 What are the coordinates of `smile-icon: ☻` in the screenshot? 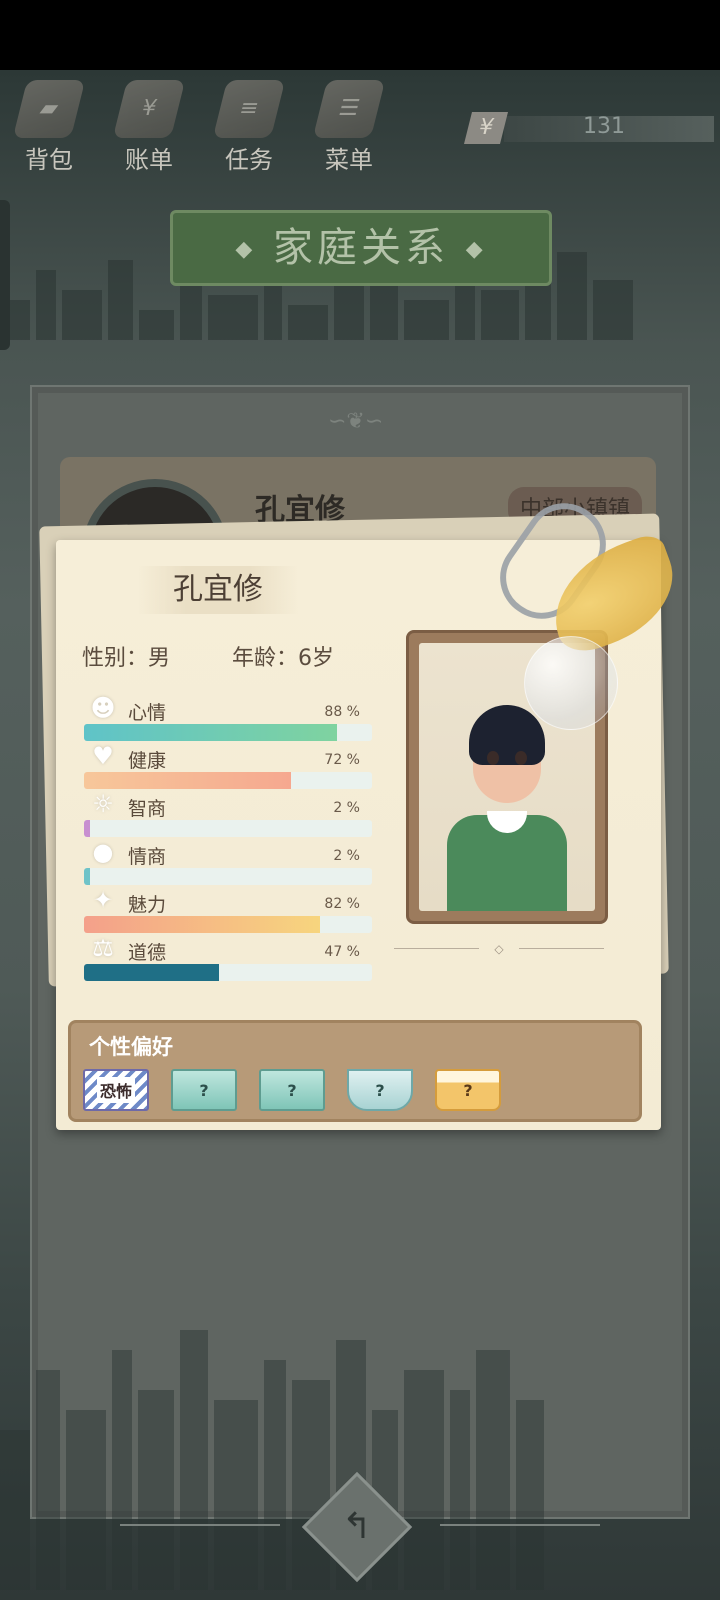 It's located at (103, 708).